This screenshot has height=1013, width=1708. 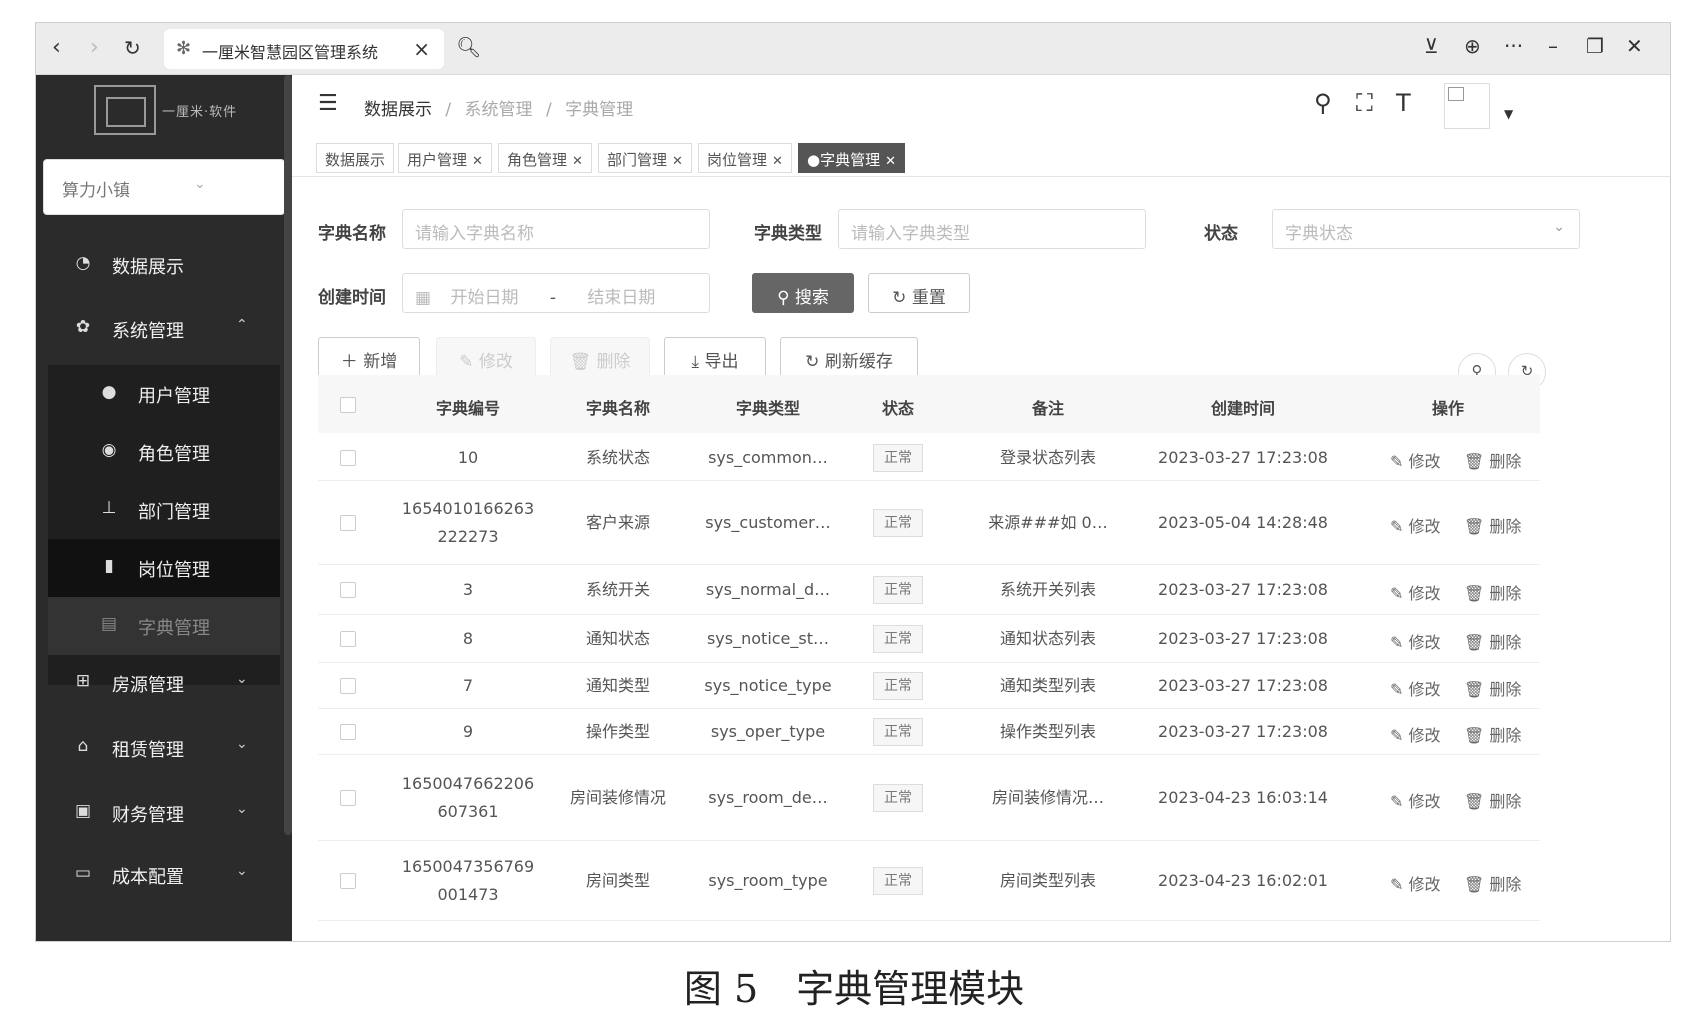 I want to click on sidebar-item-departments: ⊥ 部门管理, so click(x=164, y=510).